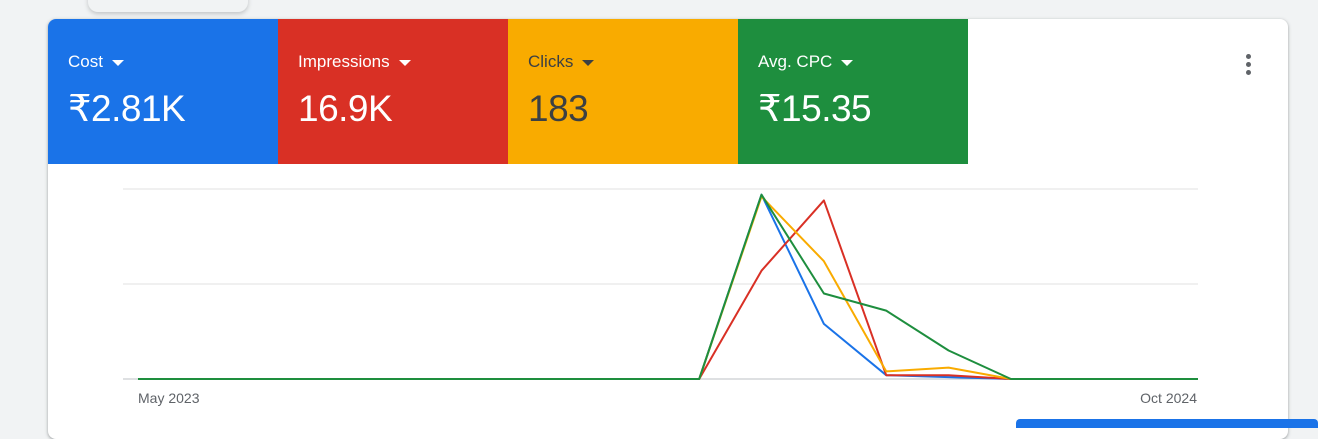 This screenshot has width=1318, height=439. I want to click on x-axis-end-label: Oct 2024, so click(1168, 398).